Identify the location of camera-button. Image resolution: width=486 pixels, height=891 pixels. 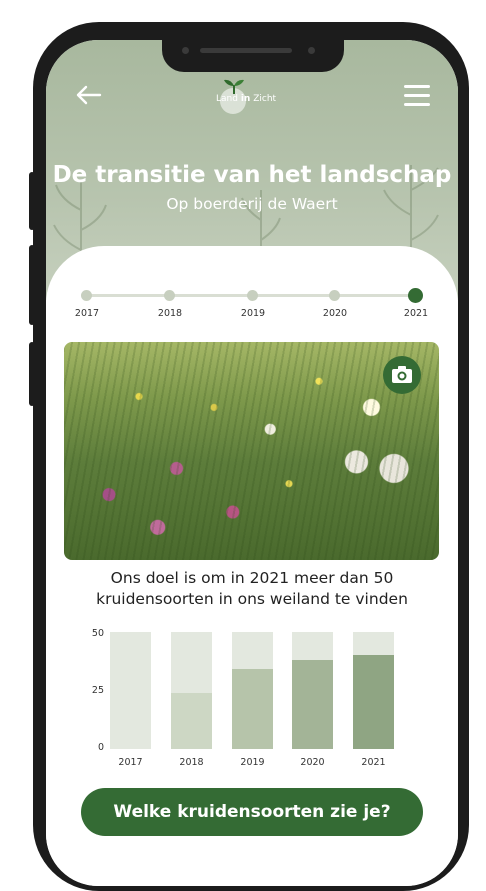
(402, 375).